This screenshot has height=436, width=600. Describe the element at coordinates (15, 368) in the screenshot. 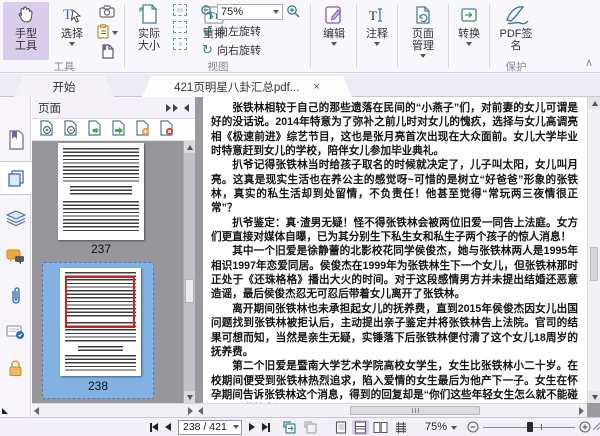

I see `security-panel-button` at that location.